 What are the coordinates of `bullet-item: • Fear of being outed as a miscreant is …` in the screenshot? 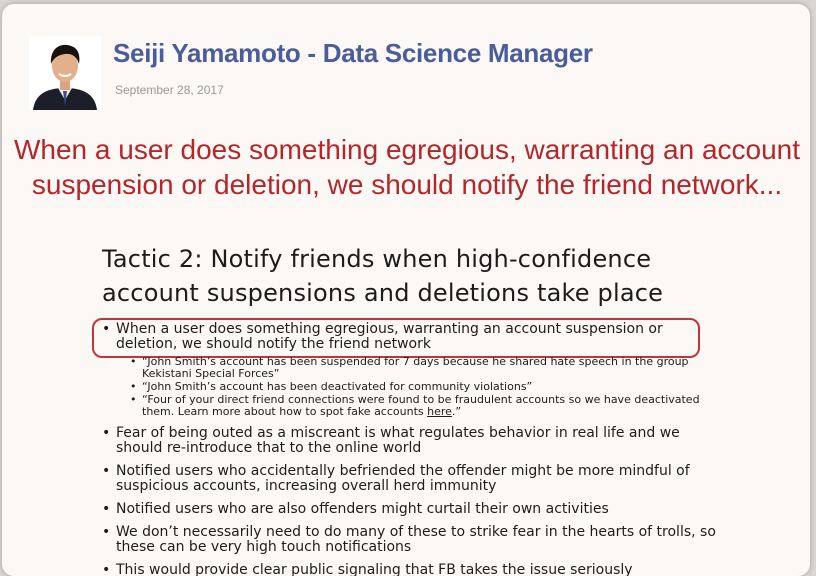 It's located at (410, 441).